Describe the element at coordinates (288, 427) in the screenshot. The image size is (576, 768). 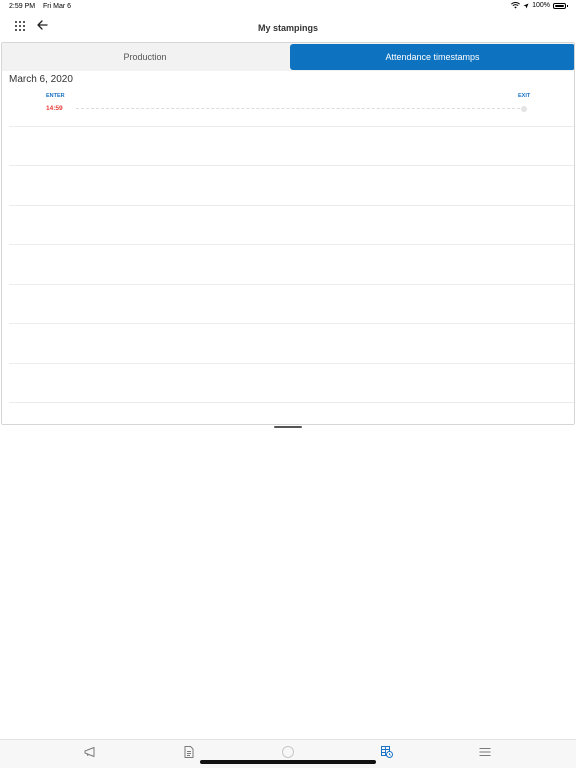
I see `resize-handle` at that location.